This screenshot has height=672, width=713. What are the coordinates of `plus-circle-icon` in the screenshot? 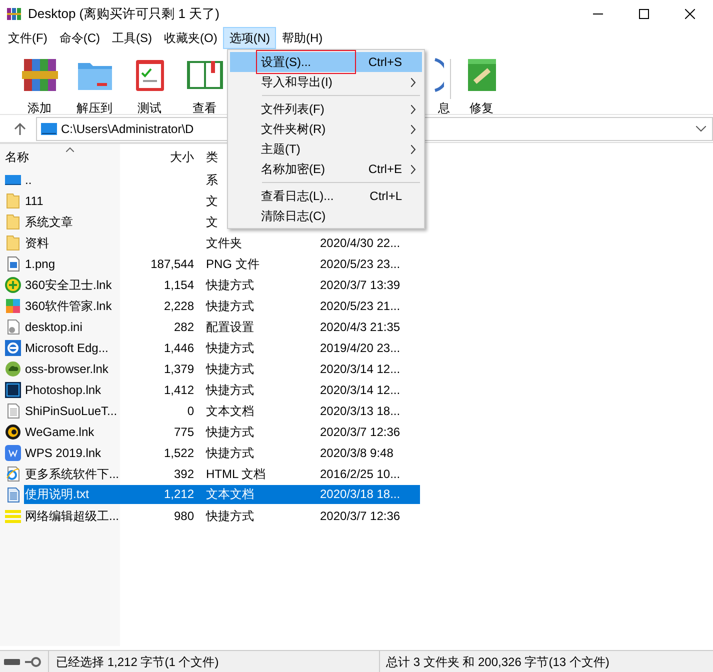 It's located at (13, 284).